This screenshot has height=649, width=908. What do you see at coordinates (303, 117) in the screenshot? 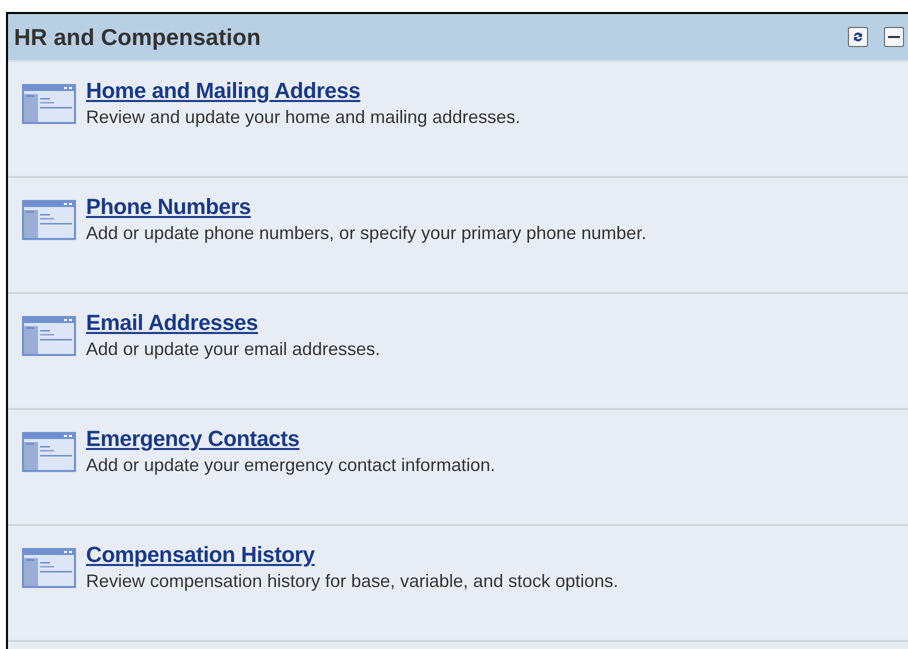
I see `item-description: Review and update your home and mailing addresses.` at bounding box center [303, 117].